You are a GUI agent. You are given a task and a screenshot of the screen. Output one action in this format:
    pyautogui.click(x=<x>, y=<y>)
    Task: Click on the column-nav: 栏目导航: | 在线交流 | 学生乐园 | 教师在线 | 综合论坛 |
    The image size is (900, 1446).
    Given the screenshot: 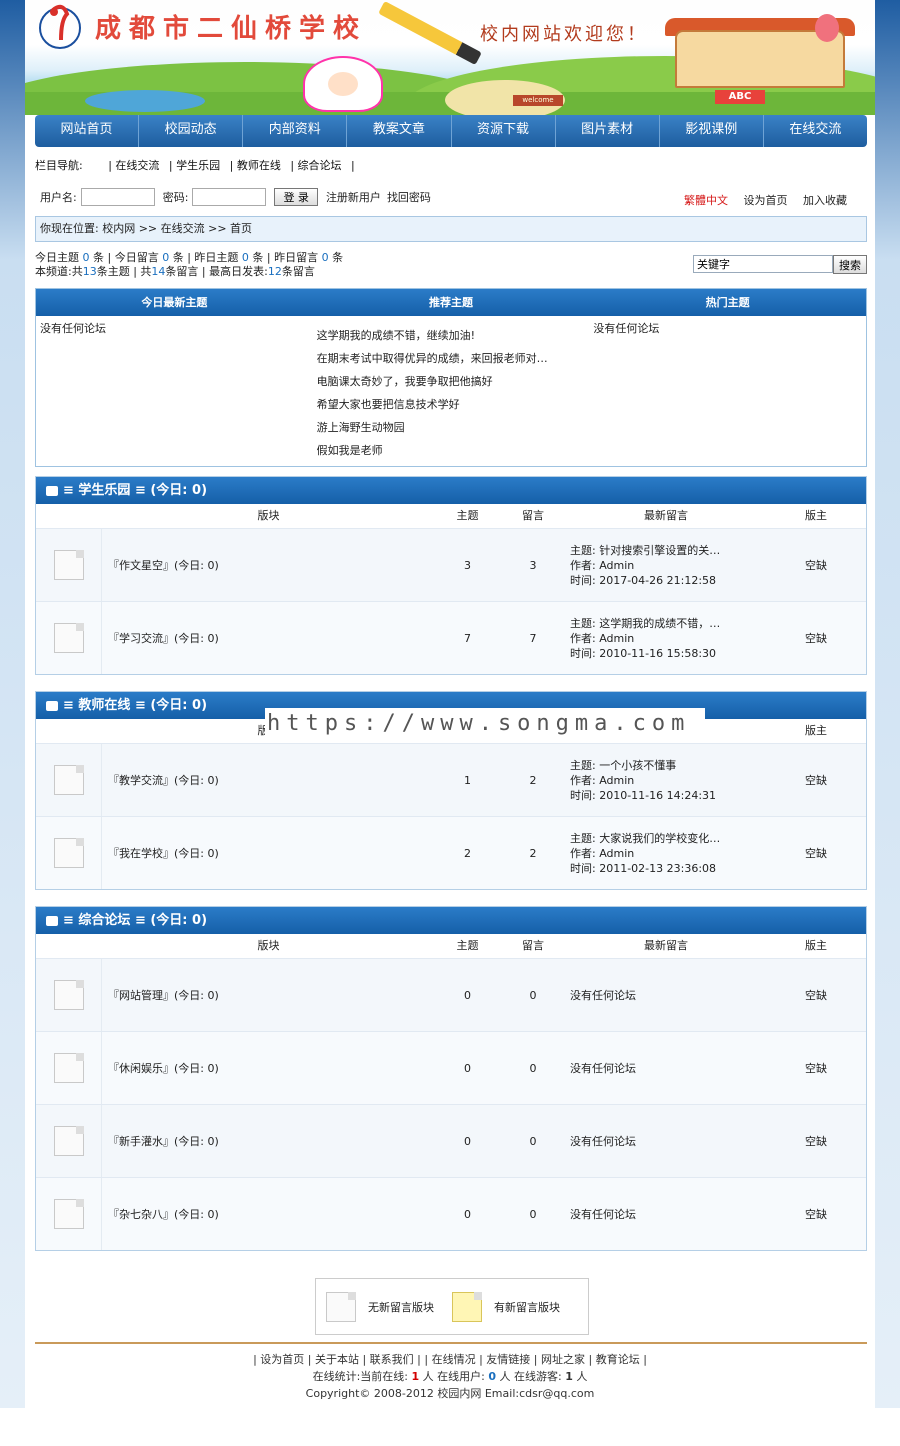 What is the action you would take?
    pyautogui.click(x=198, y=165)
    